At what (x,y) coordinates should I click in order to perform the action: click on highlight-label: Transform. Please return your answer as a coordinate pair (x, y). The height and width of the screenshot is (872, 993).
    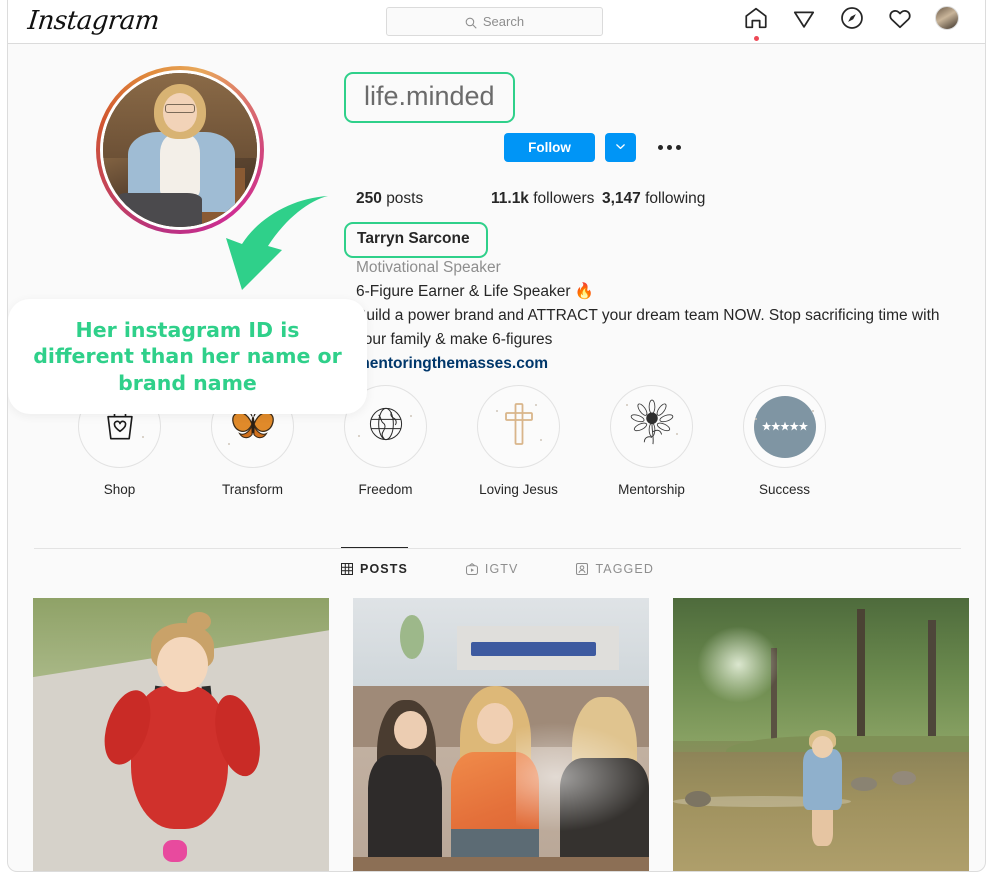
    Looking at the image, I should click on (252, 489).